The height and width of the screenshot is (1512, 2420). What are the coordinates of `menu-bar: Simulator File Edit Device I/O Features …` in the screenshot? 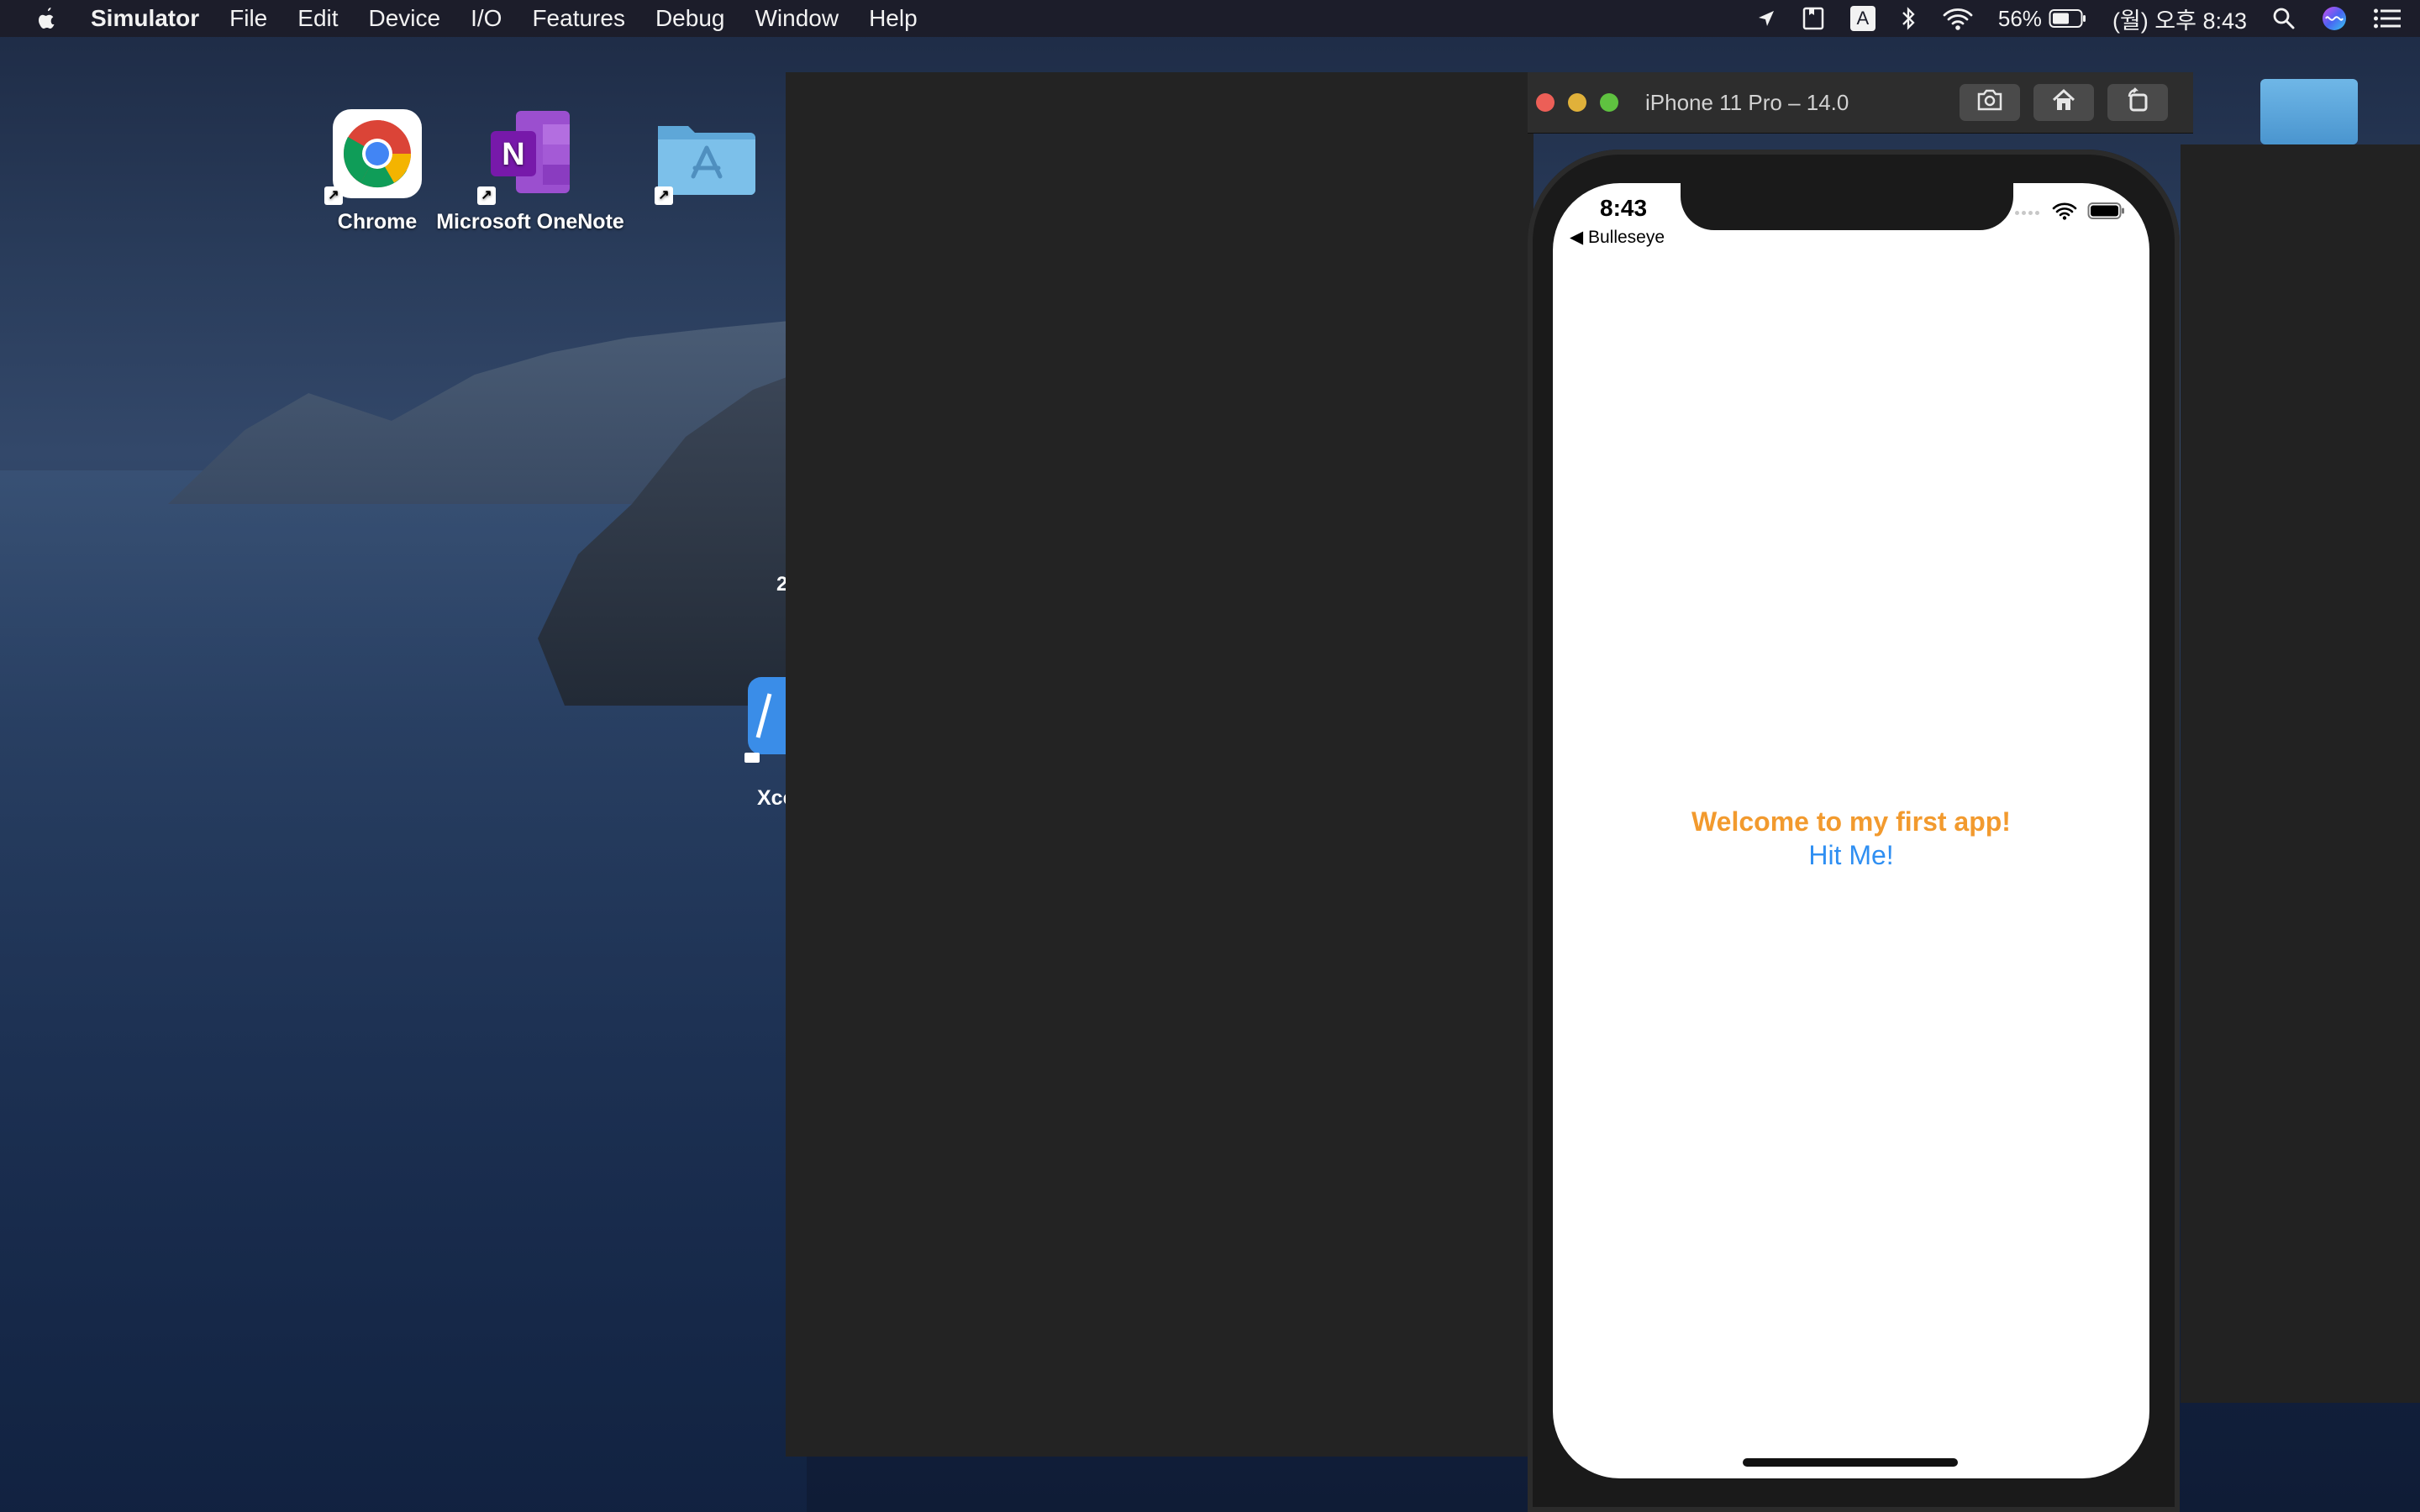 It's located at (1210, 18).